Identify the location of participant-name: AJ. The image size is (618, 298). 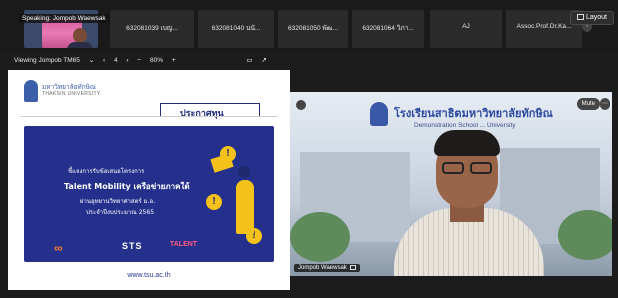
(466, 26).